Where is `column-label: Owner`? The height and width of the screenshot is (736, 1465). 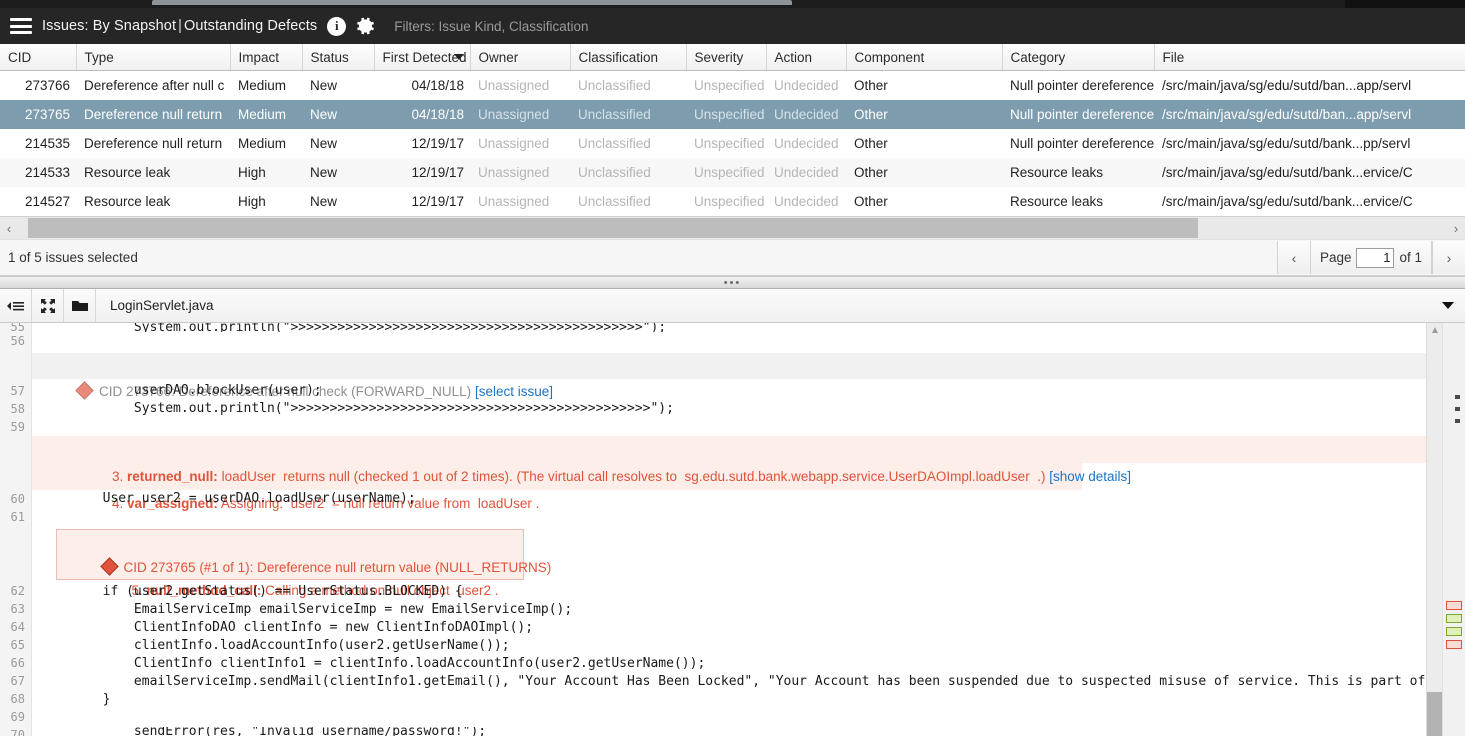 column-label: Owner is located at coordinates (498, 57).